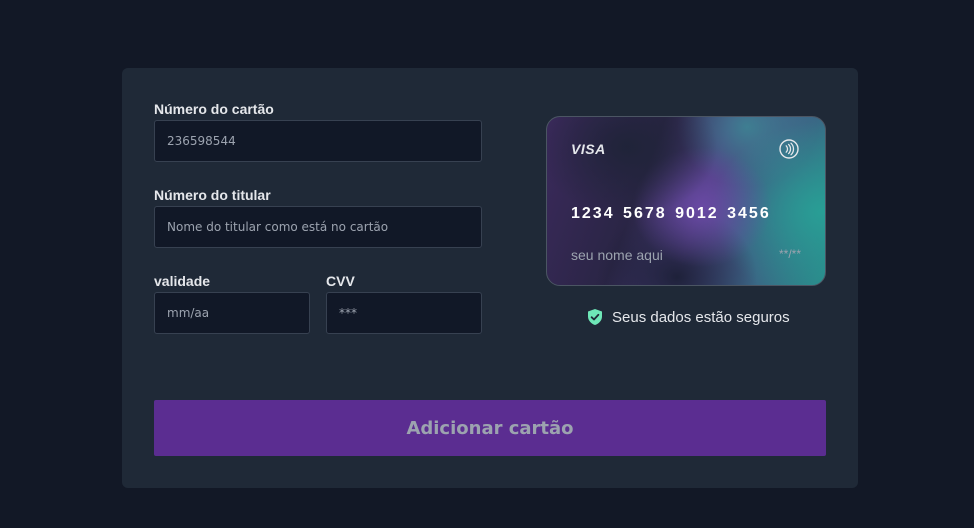 The image size is (974, 528). I want to click on shield-check-icon, so click(595, 317).